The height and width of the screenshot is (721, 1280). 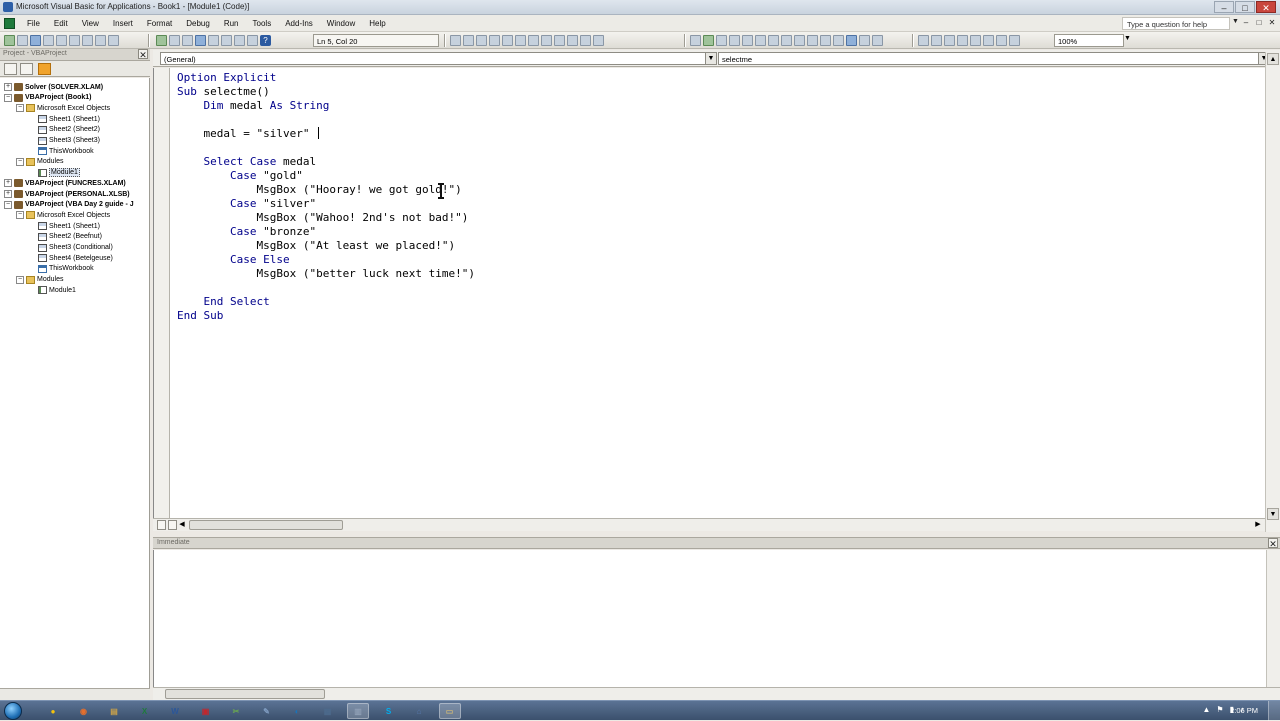 What do you see at coordinates (175, 711) in the screenshot?
I see `taskbar-word-icon: W` at bounding box center [175, 711].